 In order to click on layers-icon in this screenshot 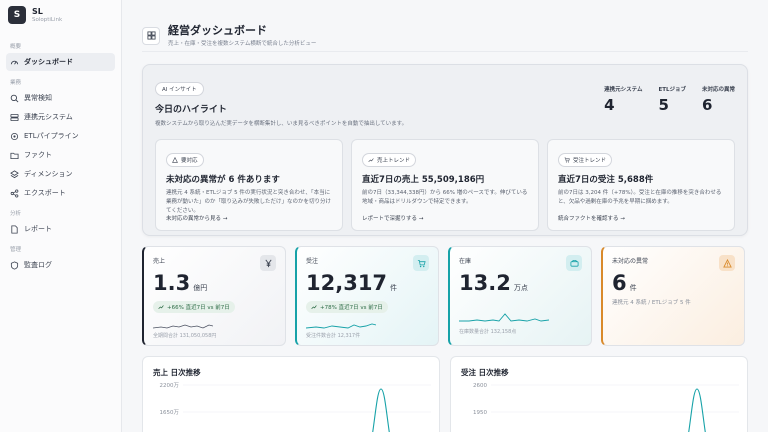, I will do `click(14, 174)`.